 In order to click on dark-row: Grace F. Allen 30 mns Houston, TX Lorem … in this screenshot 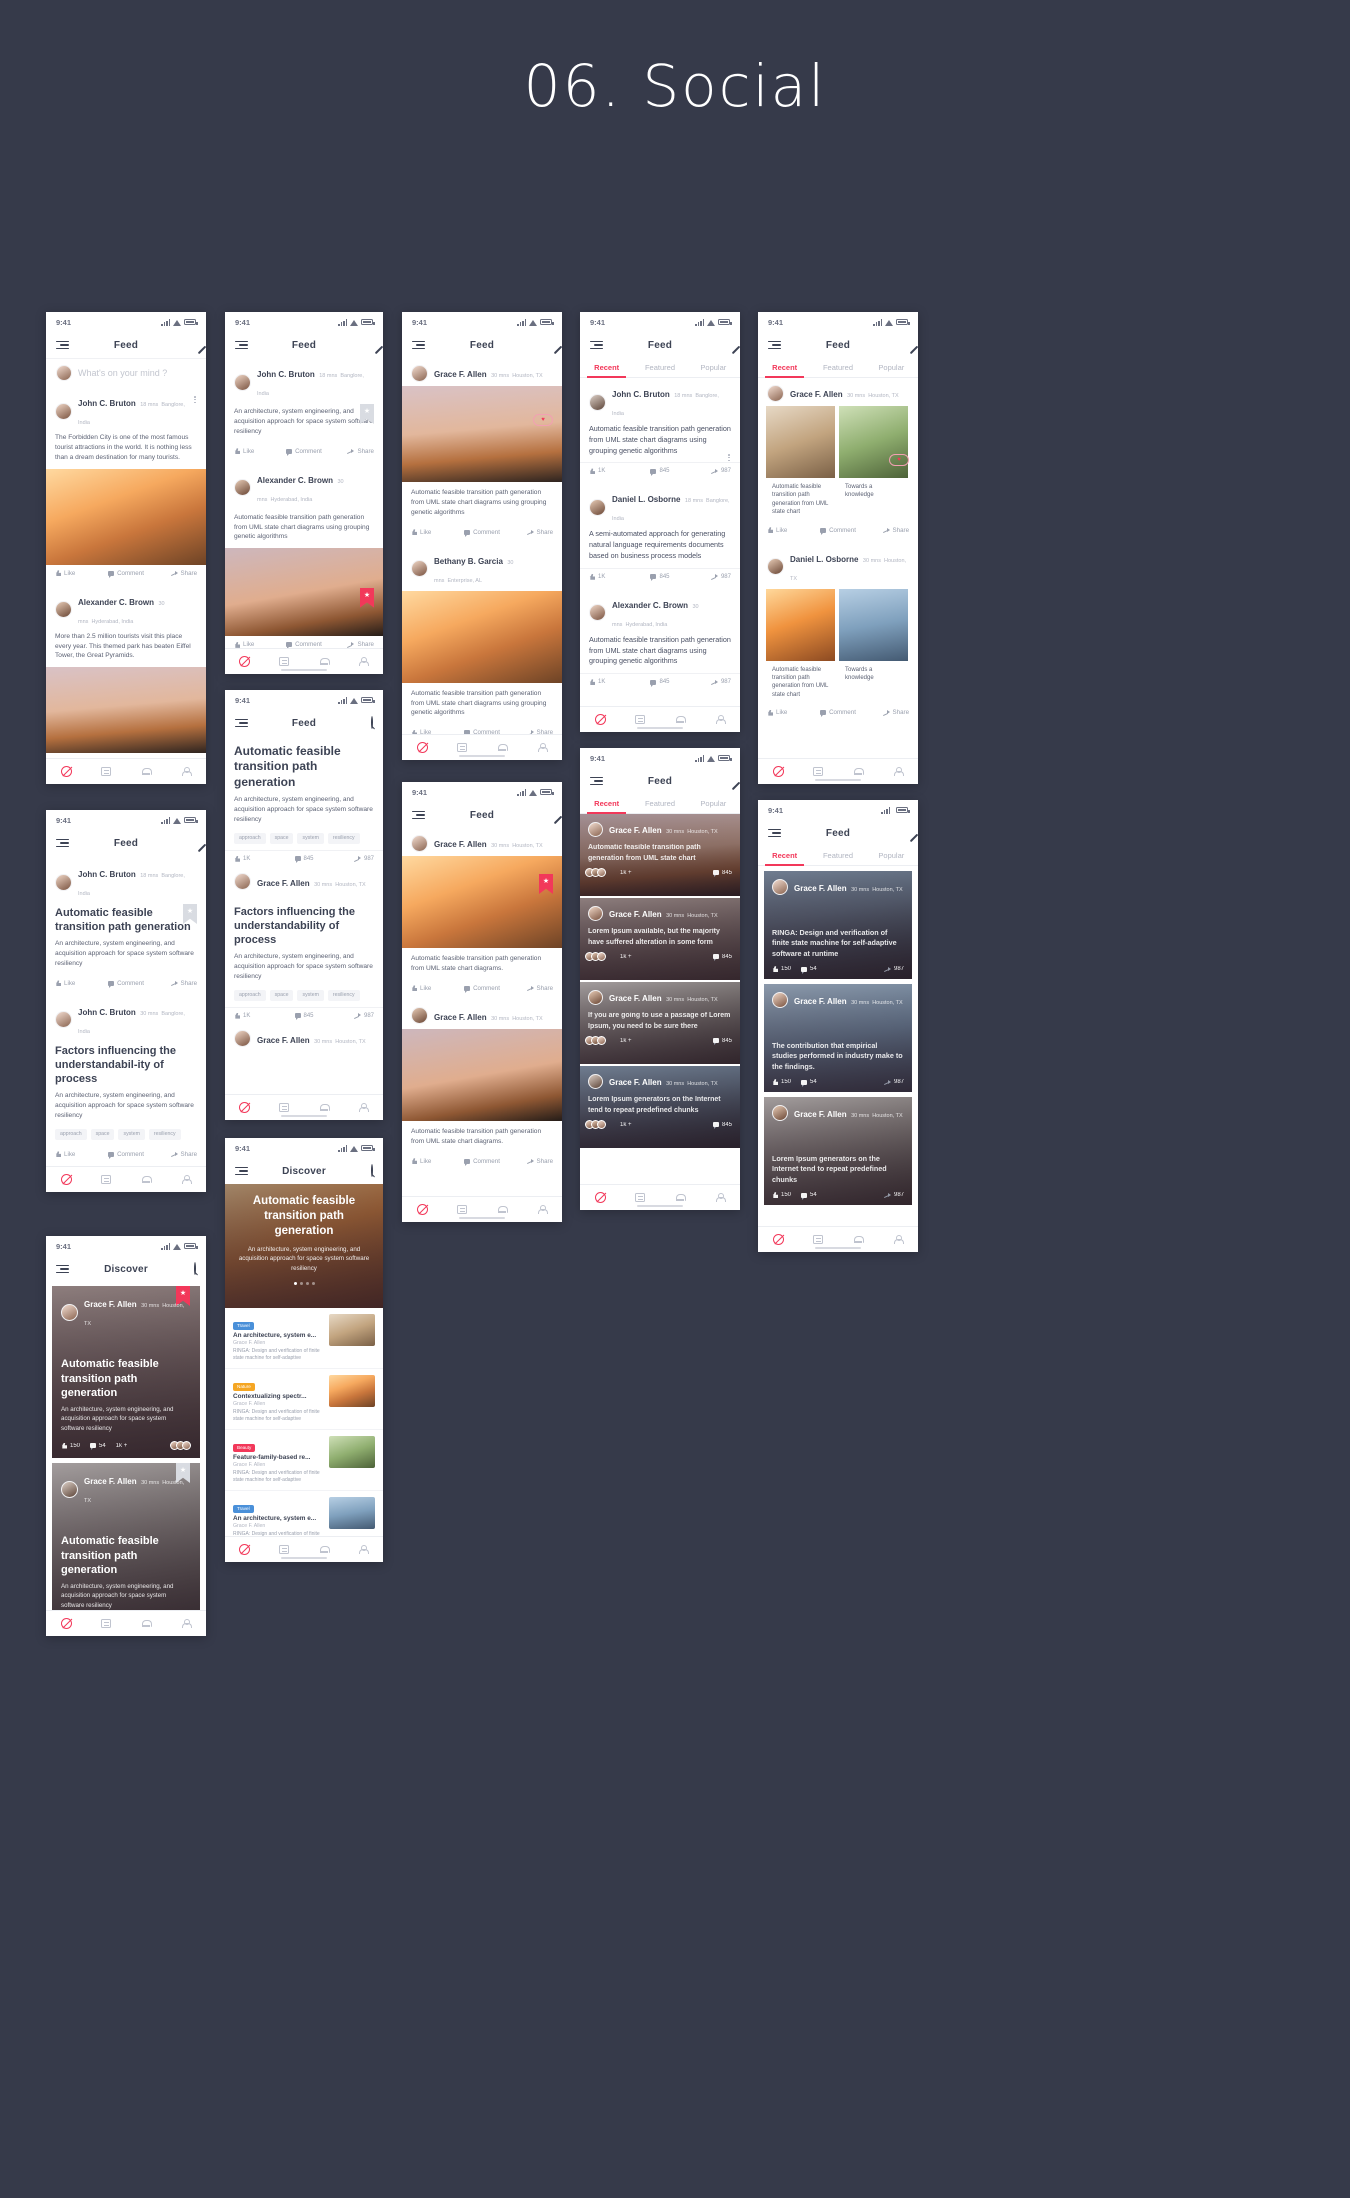, I will do `click(660, 1107)`.